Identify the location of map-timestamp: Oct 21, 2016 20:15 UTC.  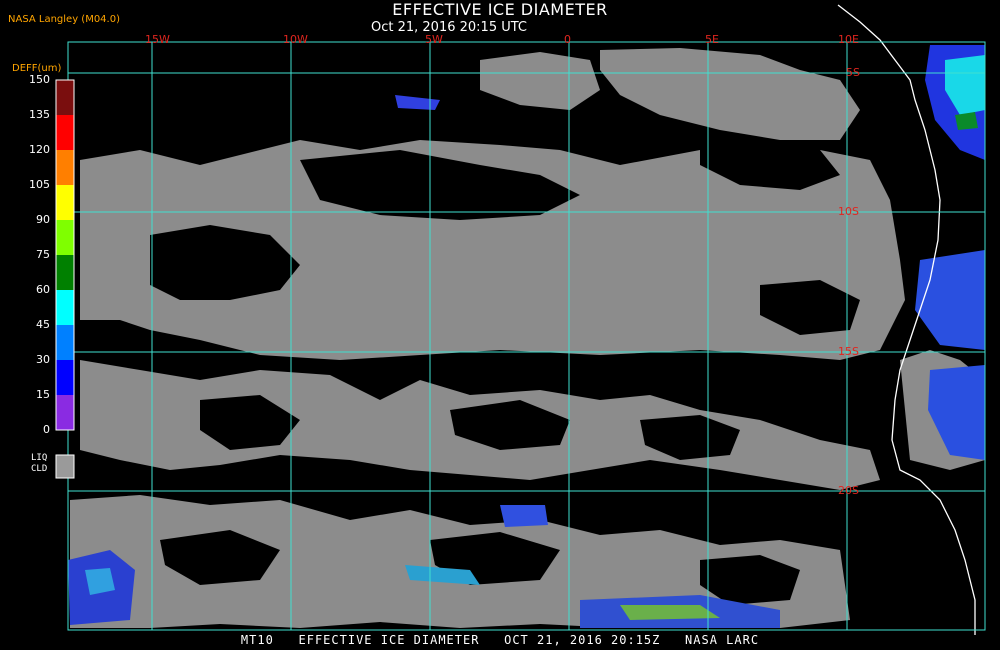
(449, 27).